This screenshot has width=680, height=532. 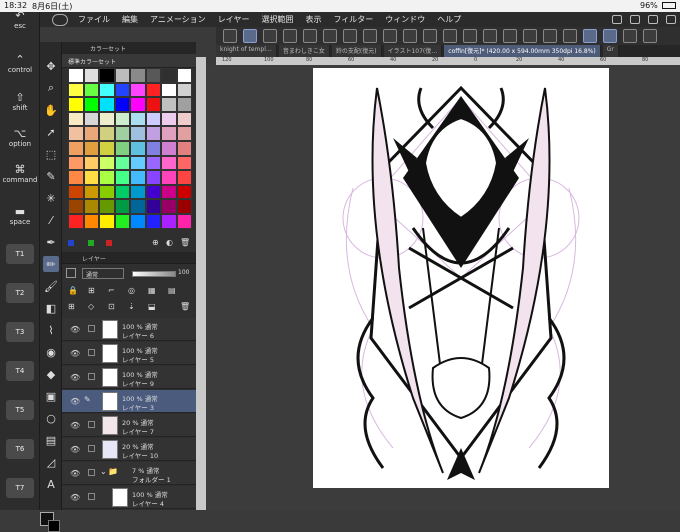 I want to click on doc-tab: 音まわしきこ女, so click(x=304, y=51).